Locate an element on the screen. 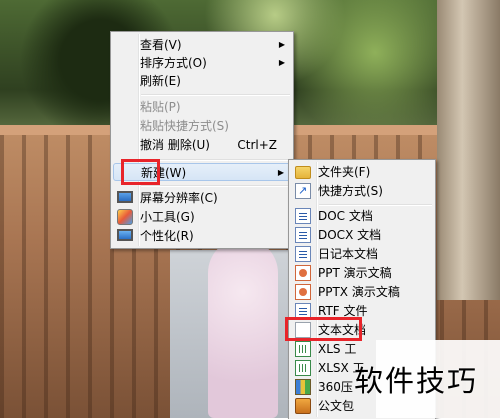 This screenshot has height=419, width=500. menu-item-label: 小工具(G) is located at coordinates (167, 217).